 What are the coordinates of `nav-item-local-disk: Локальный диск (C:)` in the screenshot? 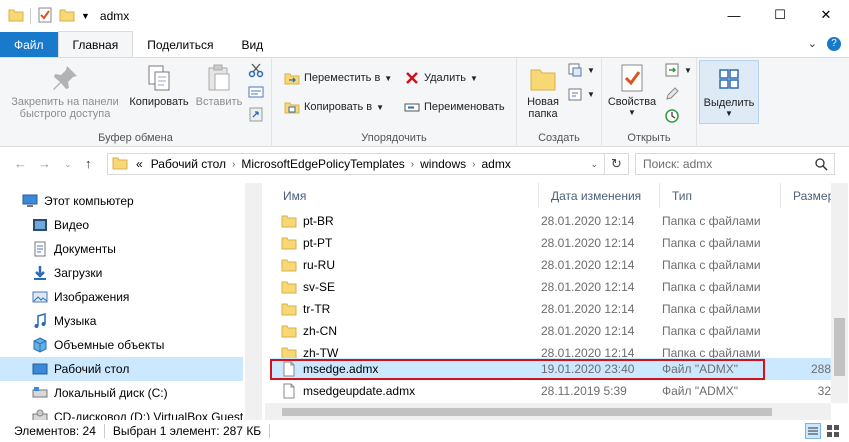 It's located at (121, 393).